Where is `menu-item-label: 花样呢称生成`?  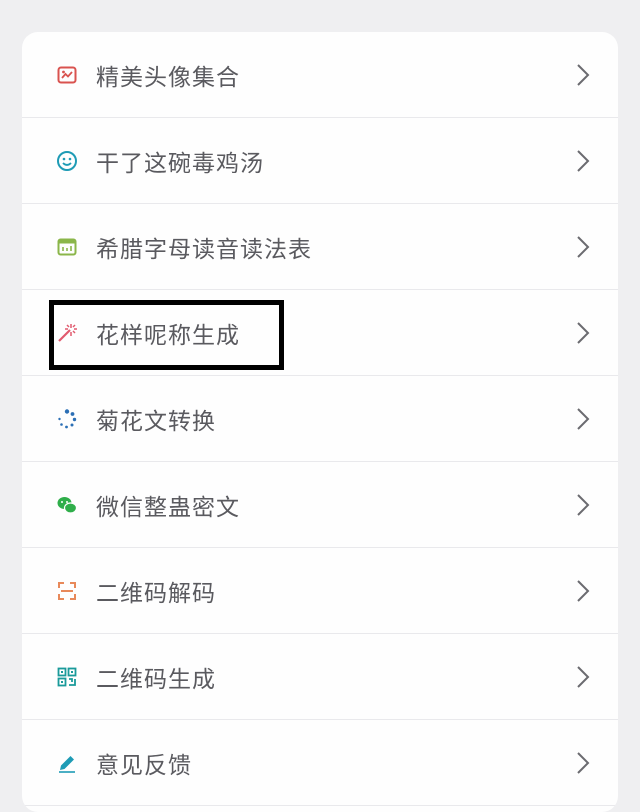 menu-item-label: 花样呢称生成 is located at coordinates (168, 335).